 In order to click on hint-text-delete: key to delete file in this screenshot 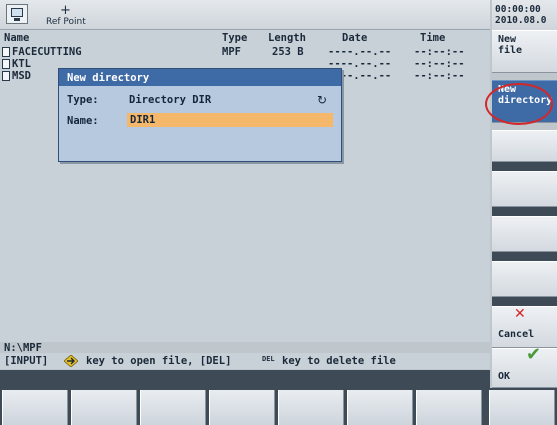, I will do `click(339, 361)`.